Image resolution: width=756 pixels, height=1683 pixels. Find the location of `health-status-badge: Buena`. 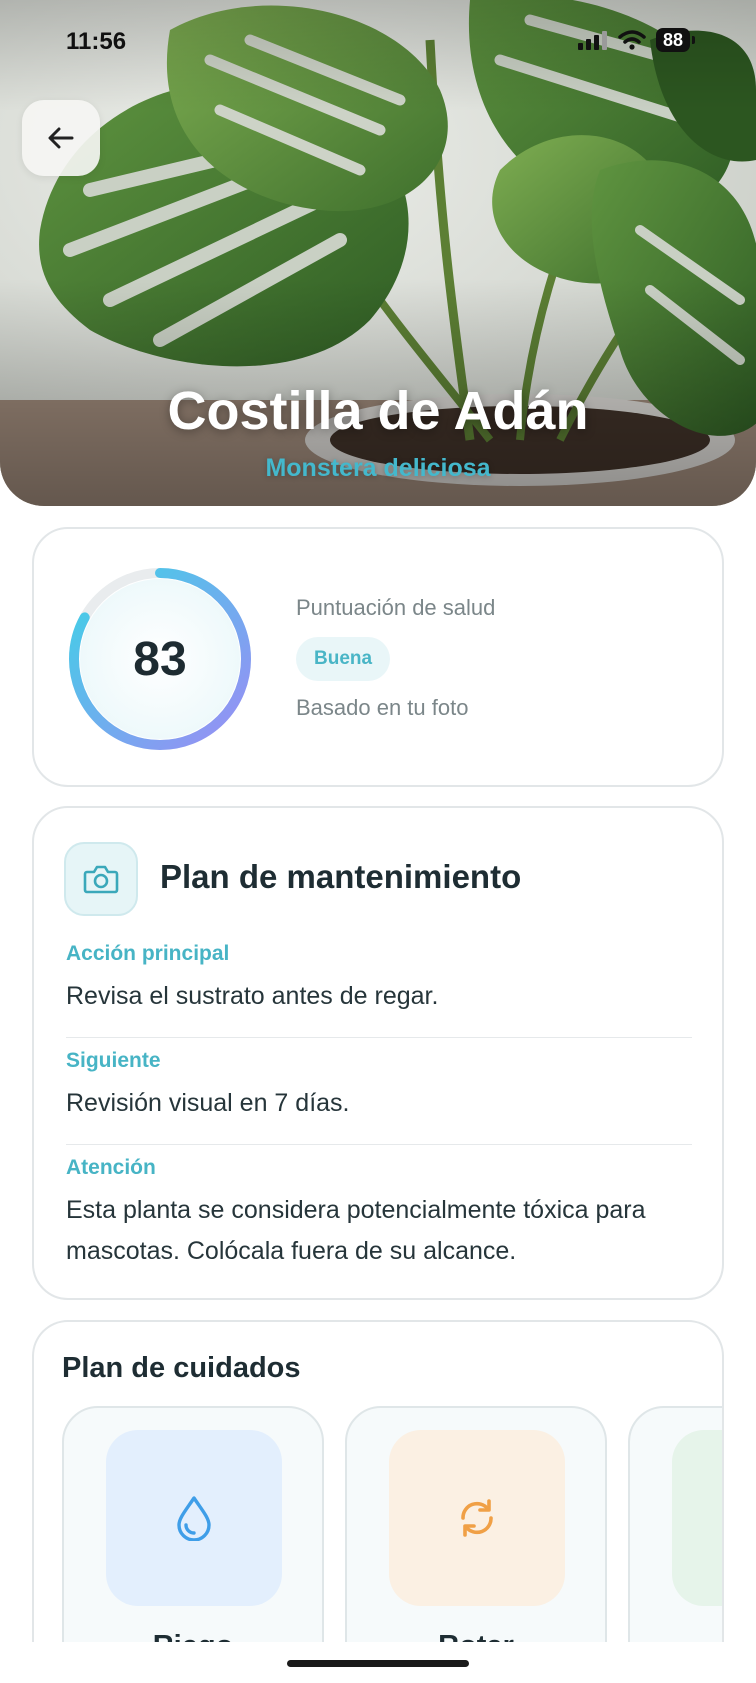

health-status-badge: Buena is located at coordinates (343, 659).